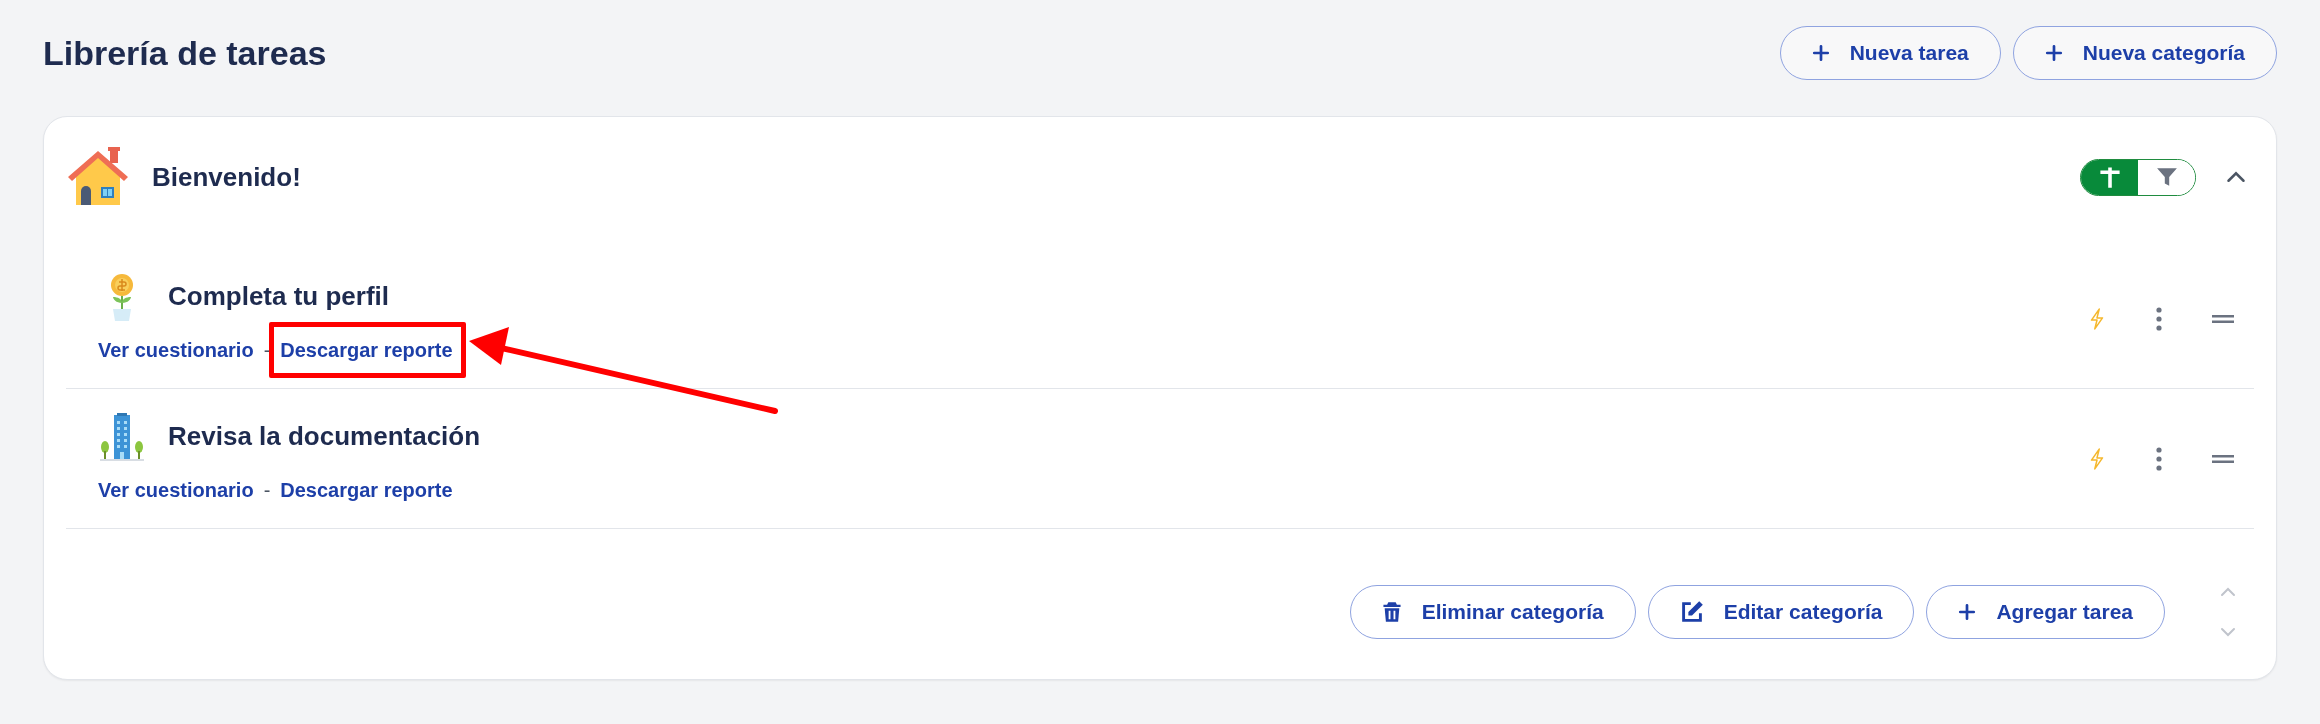 The image size is (2320, 724). I want to click on category-title: Bienvenido!, so click(226, 177).